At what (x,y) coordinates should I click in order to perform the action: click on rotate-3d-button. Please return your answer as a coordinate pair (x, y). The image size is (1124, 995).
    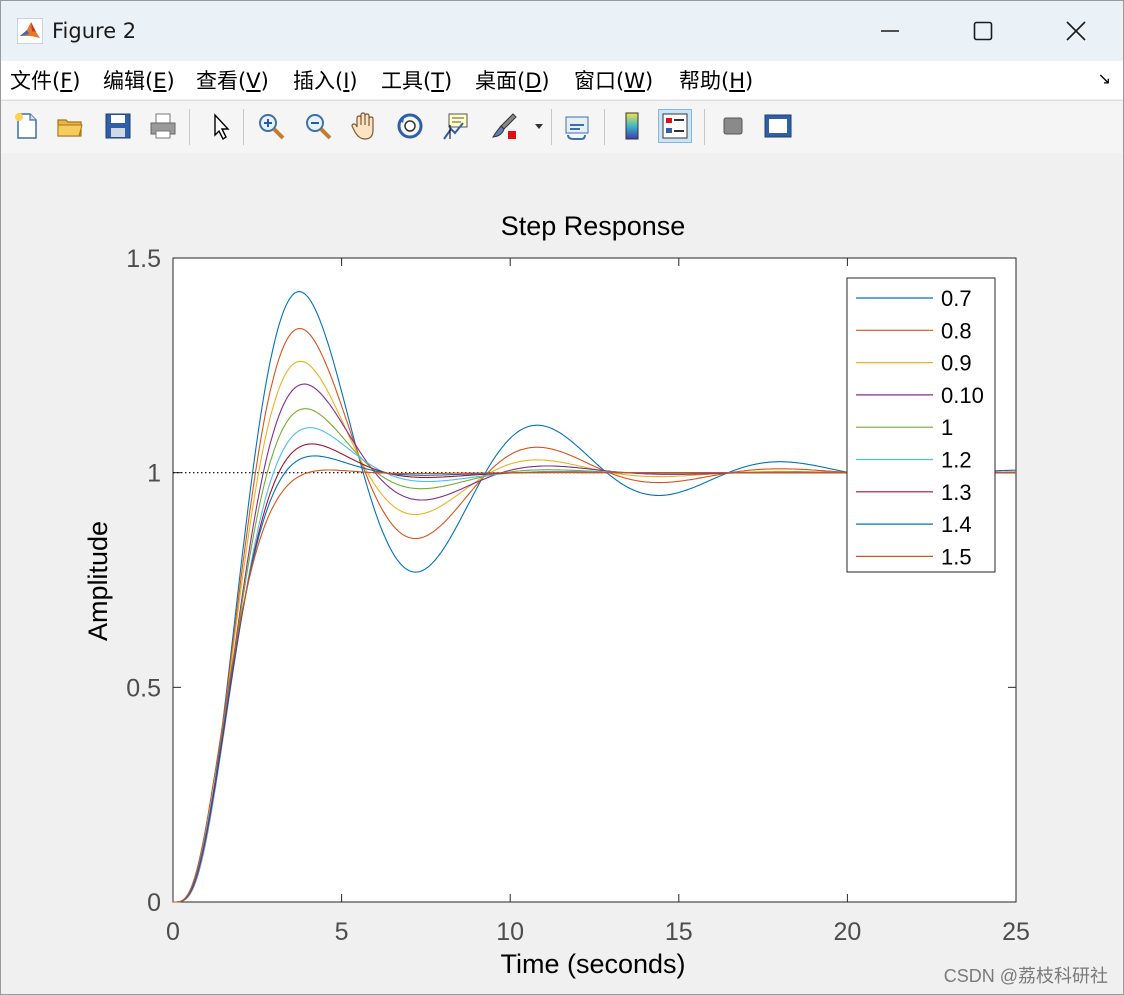
    Looking at the image, I should click on (410, 126).